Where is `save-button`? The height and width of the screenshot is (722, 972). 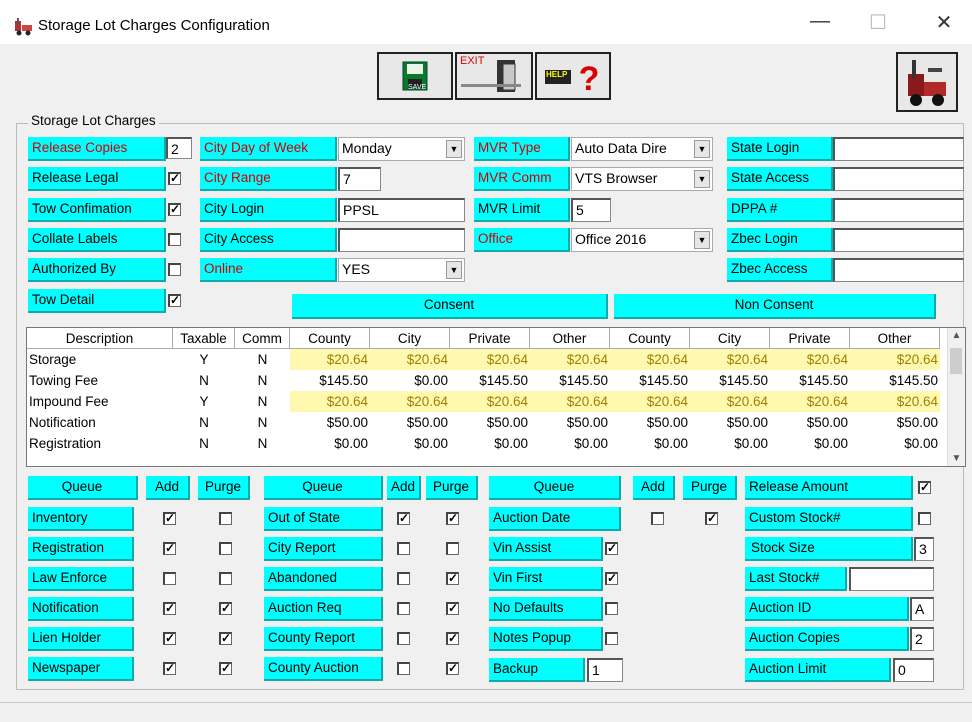
save-button is located at coordinates (415, 76).